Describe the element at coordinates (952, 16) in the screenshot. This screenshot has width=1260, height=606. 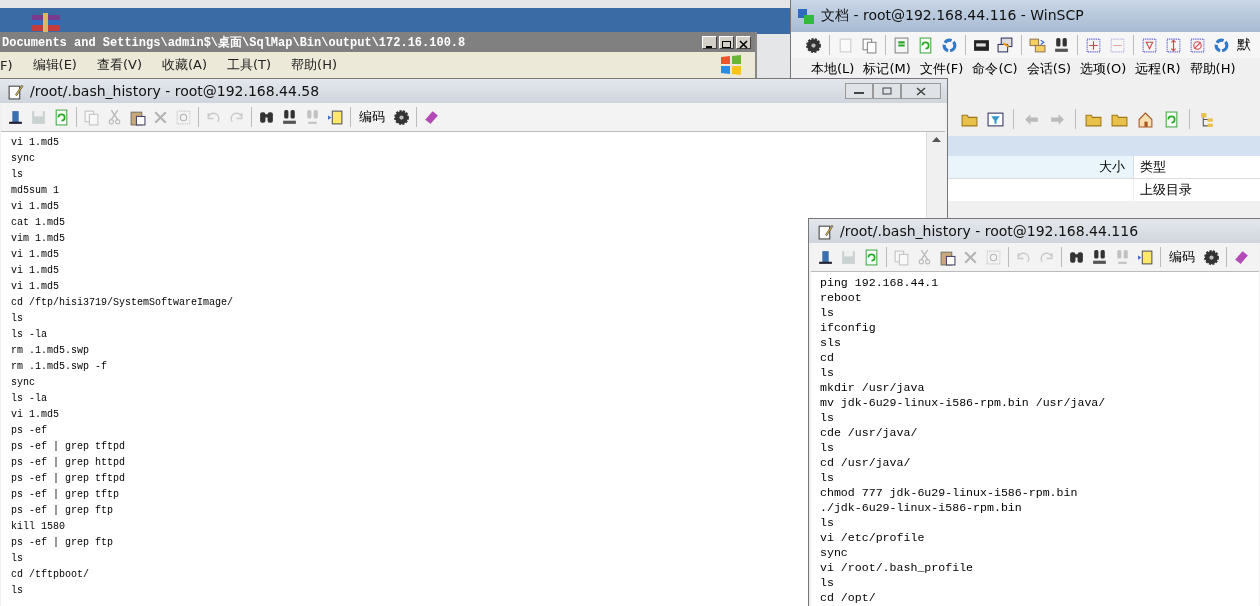
I see `window-title: 文档 - root@192.168.44.116 - WinSCP` at that location.